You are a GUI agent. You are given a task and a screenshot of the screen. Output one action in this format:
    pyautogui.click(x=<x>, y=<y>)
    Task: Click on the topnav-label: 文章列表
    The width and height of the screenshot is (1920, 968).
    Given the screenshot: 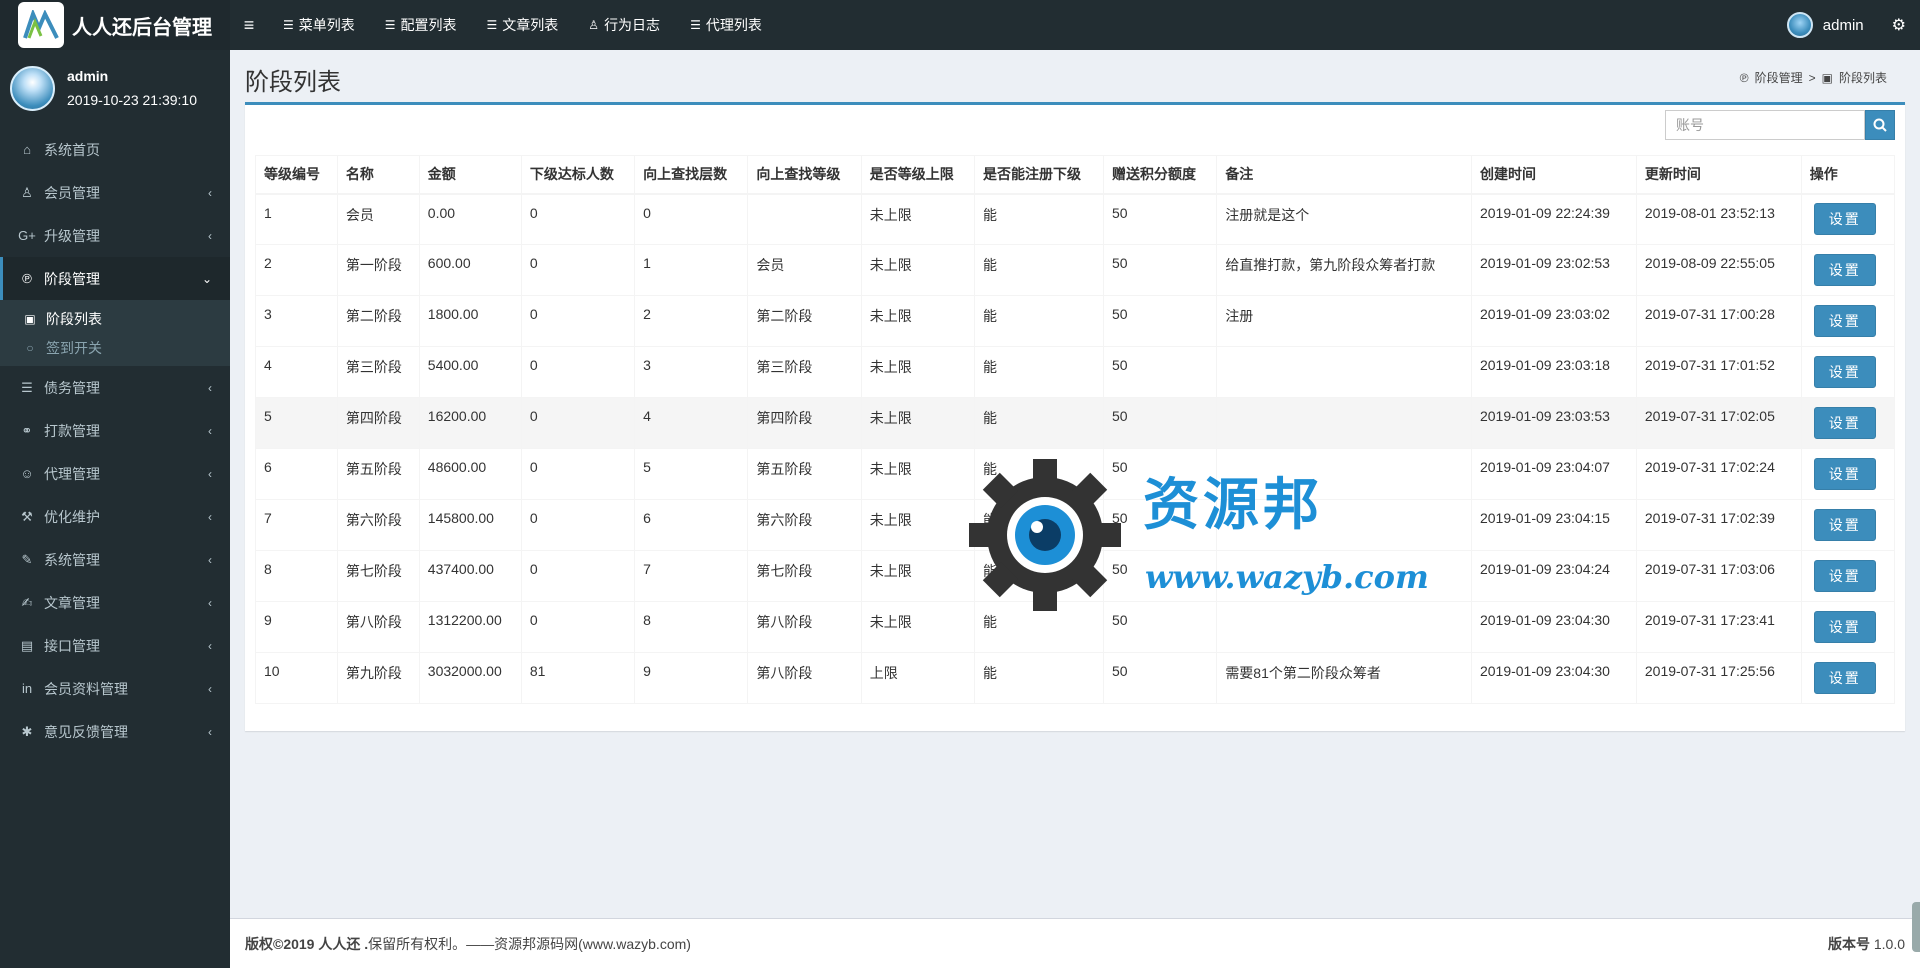 What is the action you would take?
    pyautogui.click(x=530, y=25)
    